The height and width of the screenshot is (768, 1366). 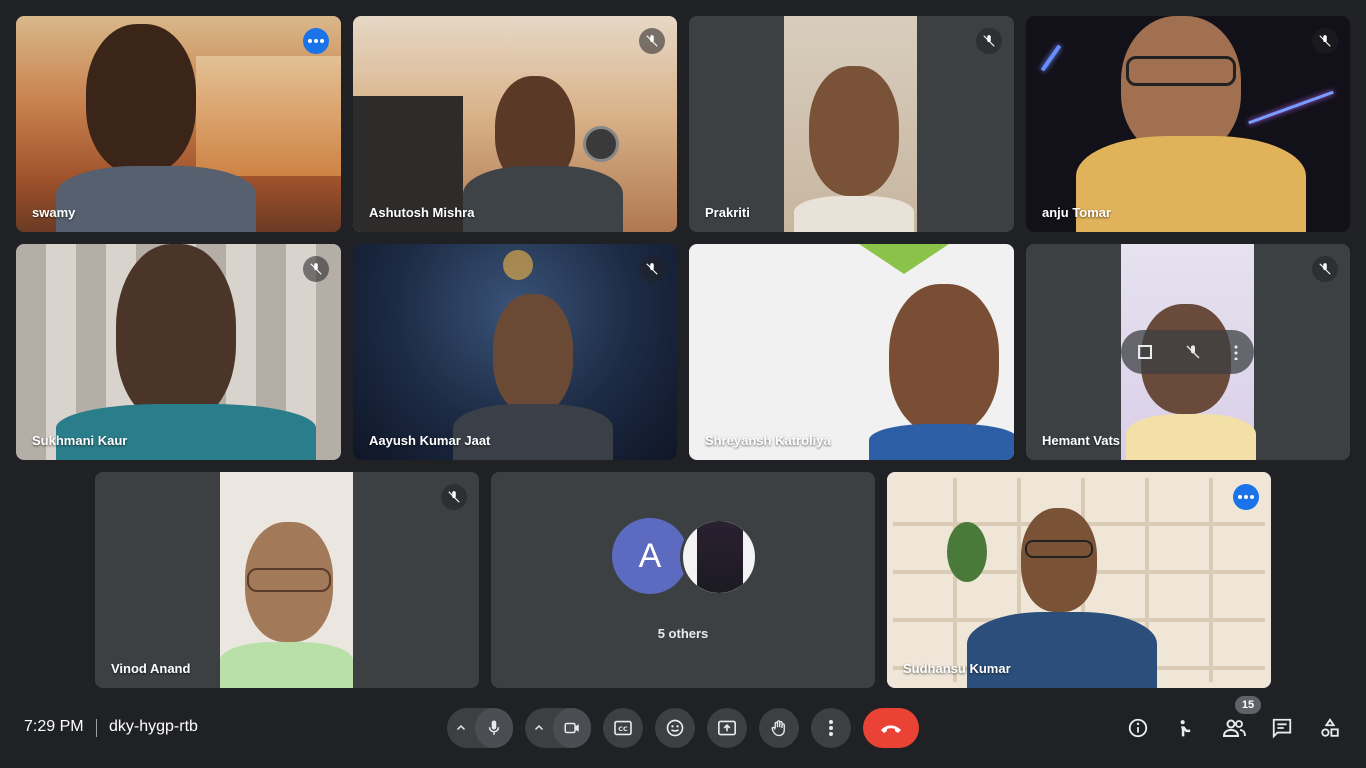 What do you see at coordinates (957, 668) in the screenshot?
I see `participant-name: Sudhansu Kumar` at bounding box center [957, 668].